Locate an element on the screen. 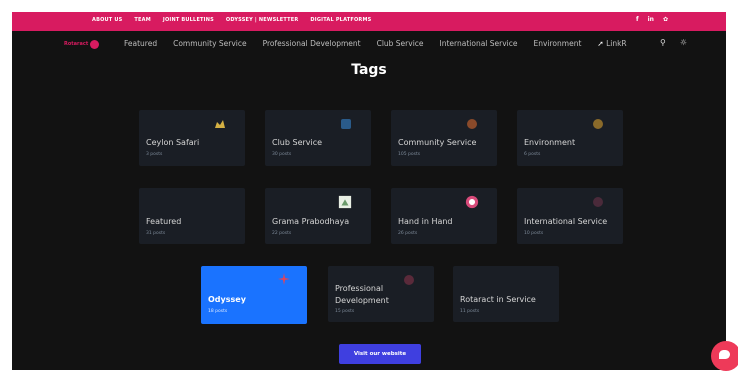 The height and width of the screenshot is (371, 738). tag-count: 15 posts is located at coordinates (345, 311).